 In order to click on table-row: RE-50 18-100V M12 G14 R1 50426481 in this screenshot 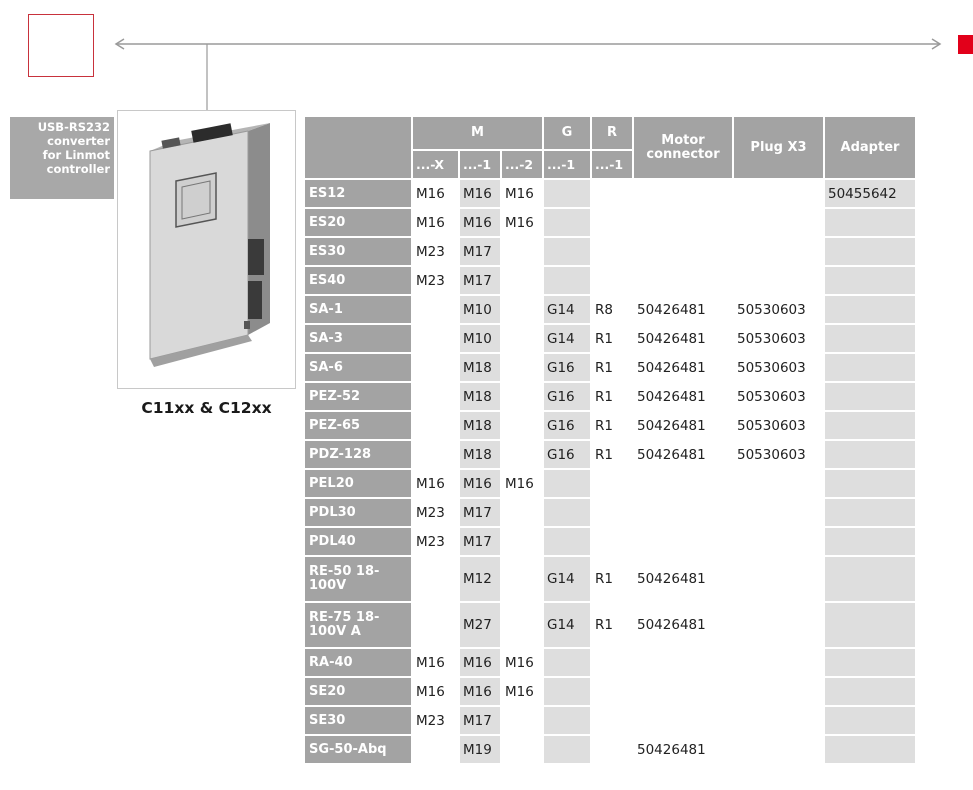, I will do `click(610, 579)`.